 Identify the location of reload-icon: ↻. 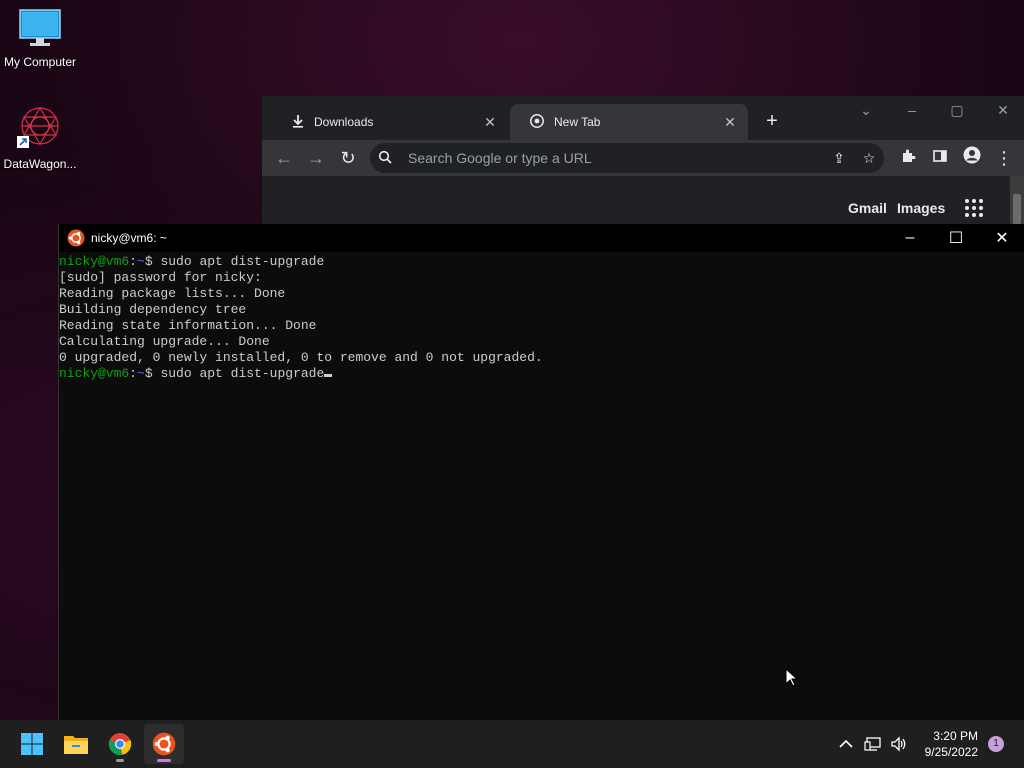
(348, 158).